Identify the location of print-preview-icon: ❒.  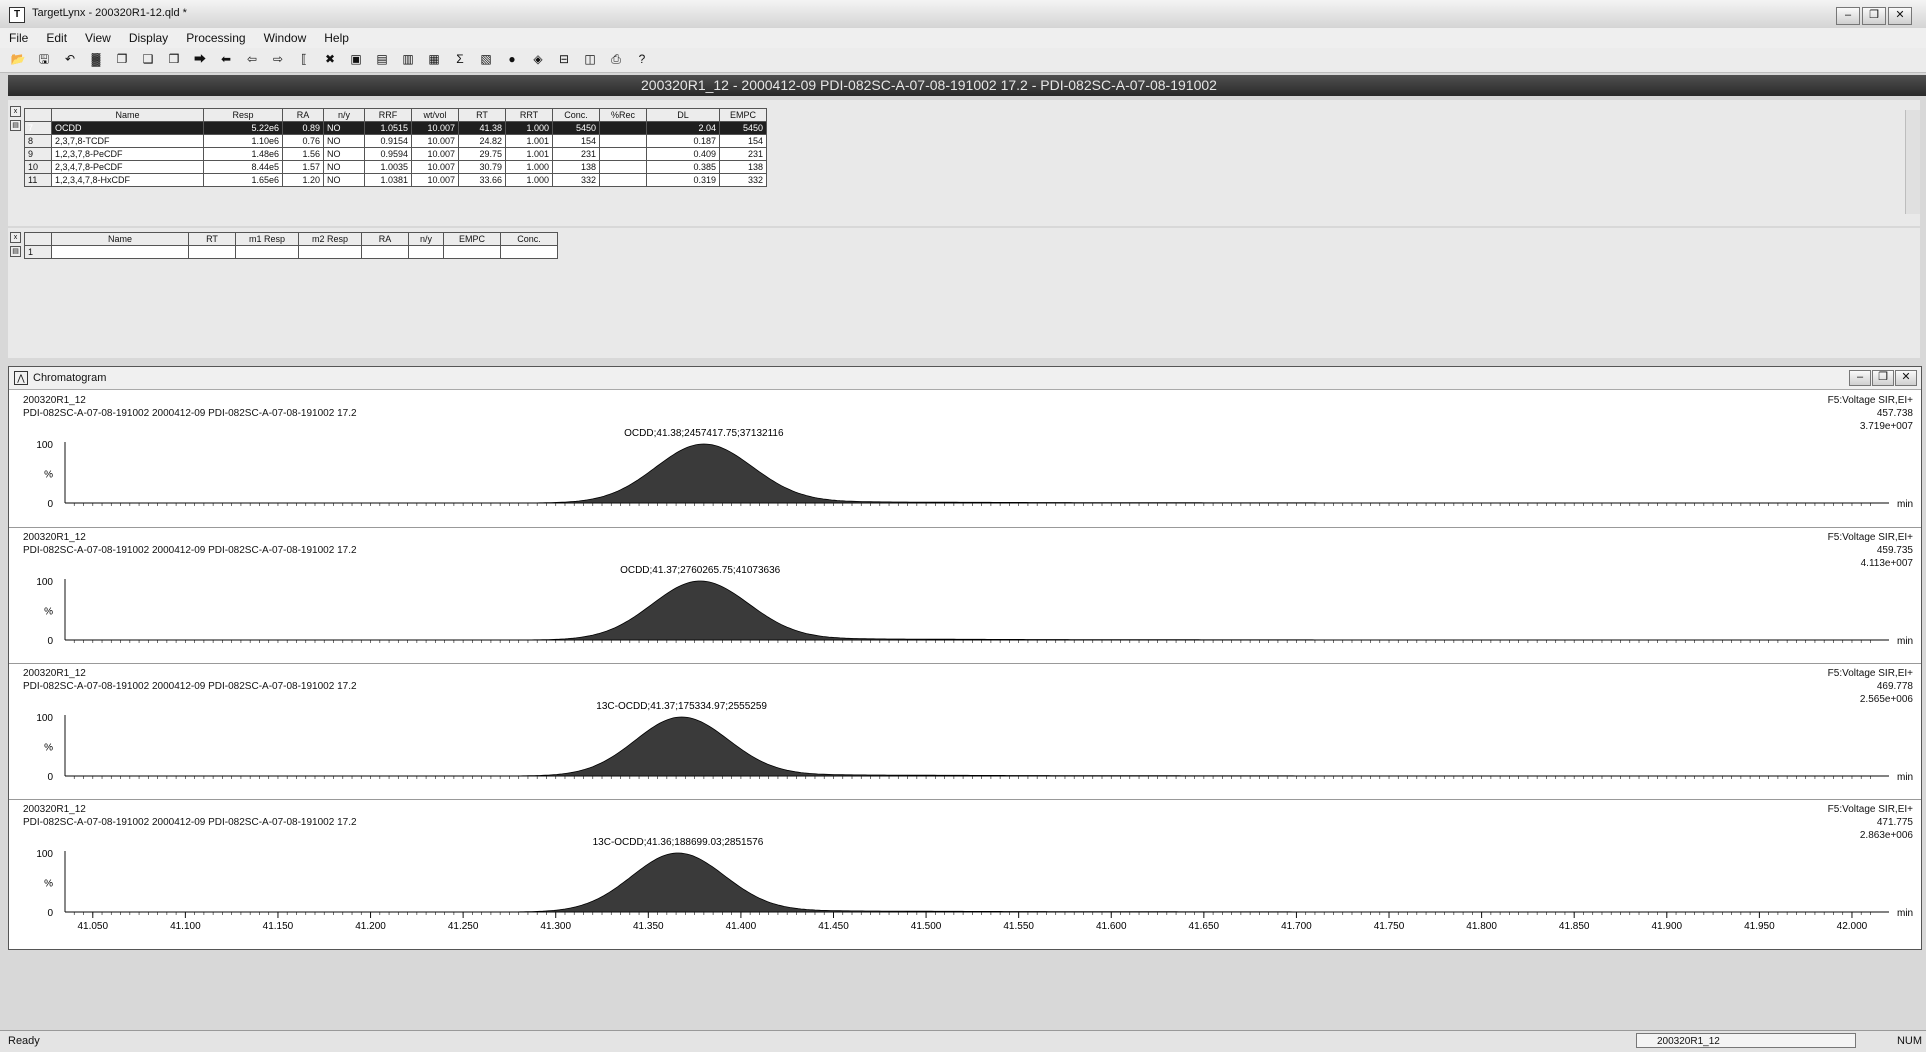
(174, 59).